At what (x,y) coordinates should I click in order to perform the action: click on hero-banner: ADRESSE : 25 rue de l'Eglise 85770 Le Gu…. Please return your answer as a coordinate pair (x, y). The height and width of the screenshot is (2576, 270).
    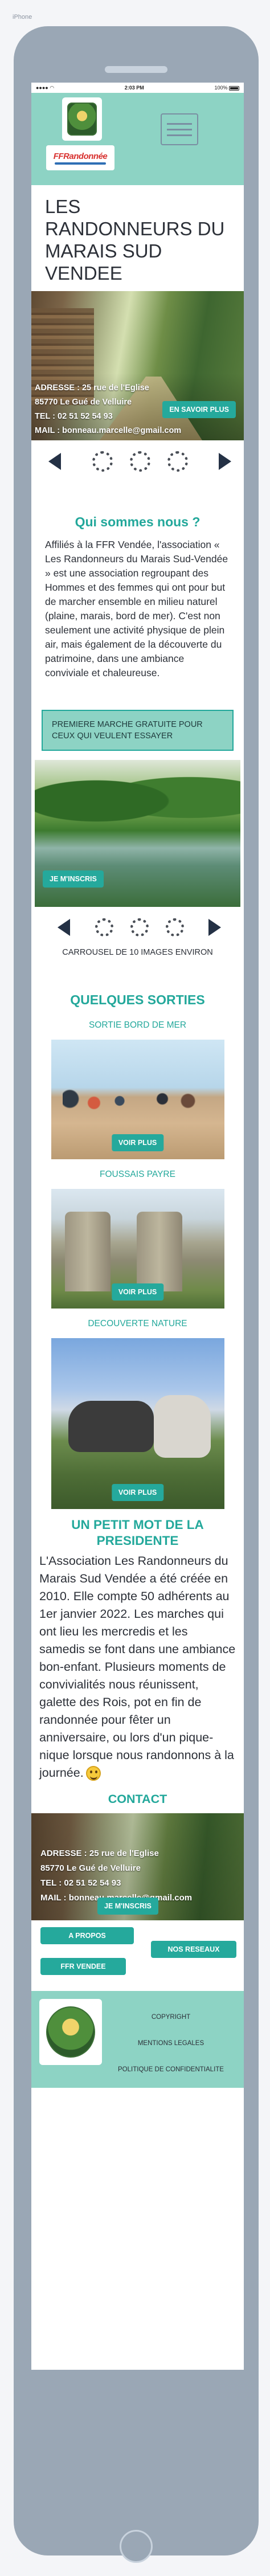
    Looking at the image, I should click on (137, 365).